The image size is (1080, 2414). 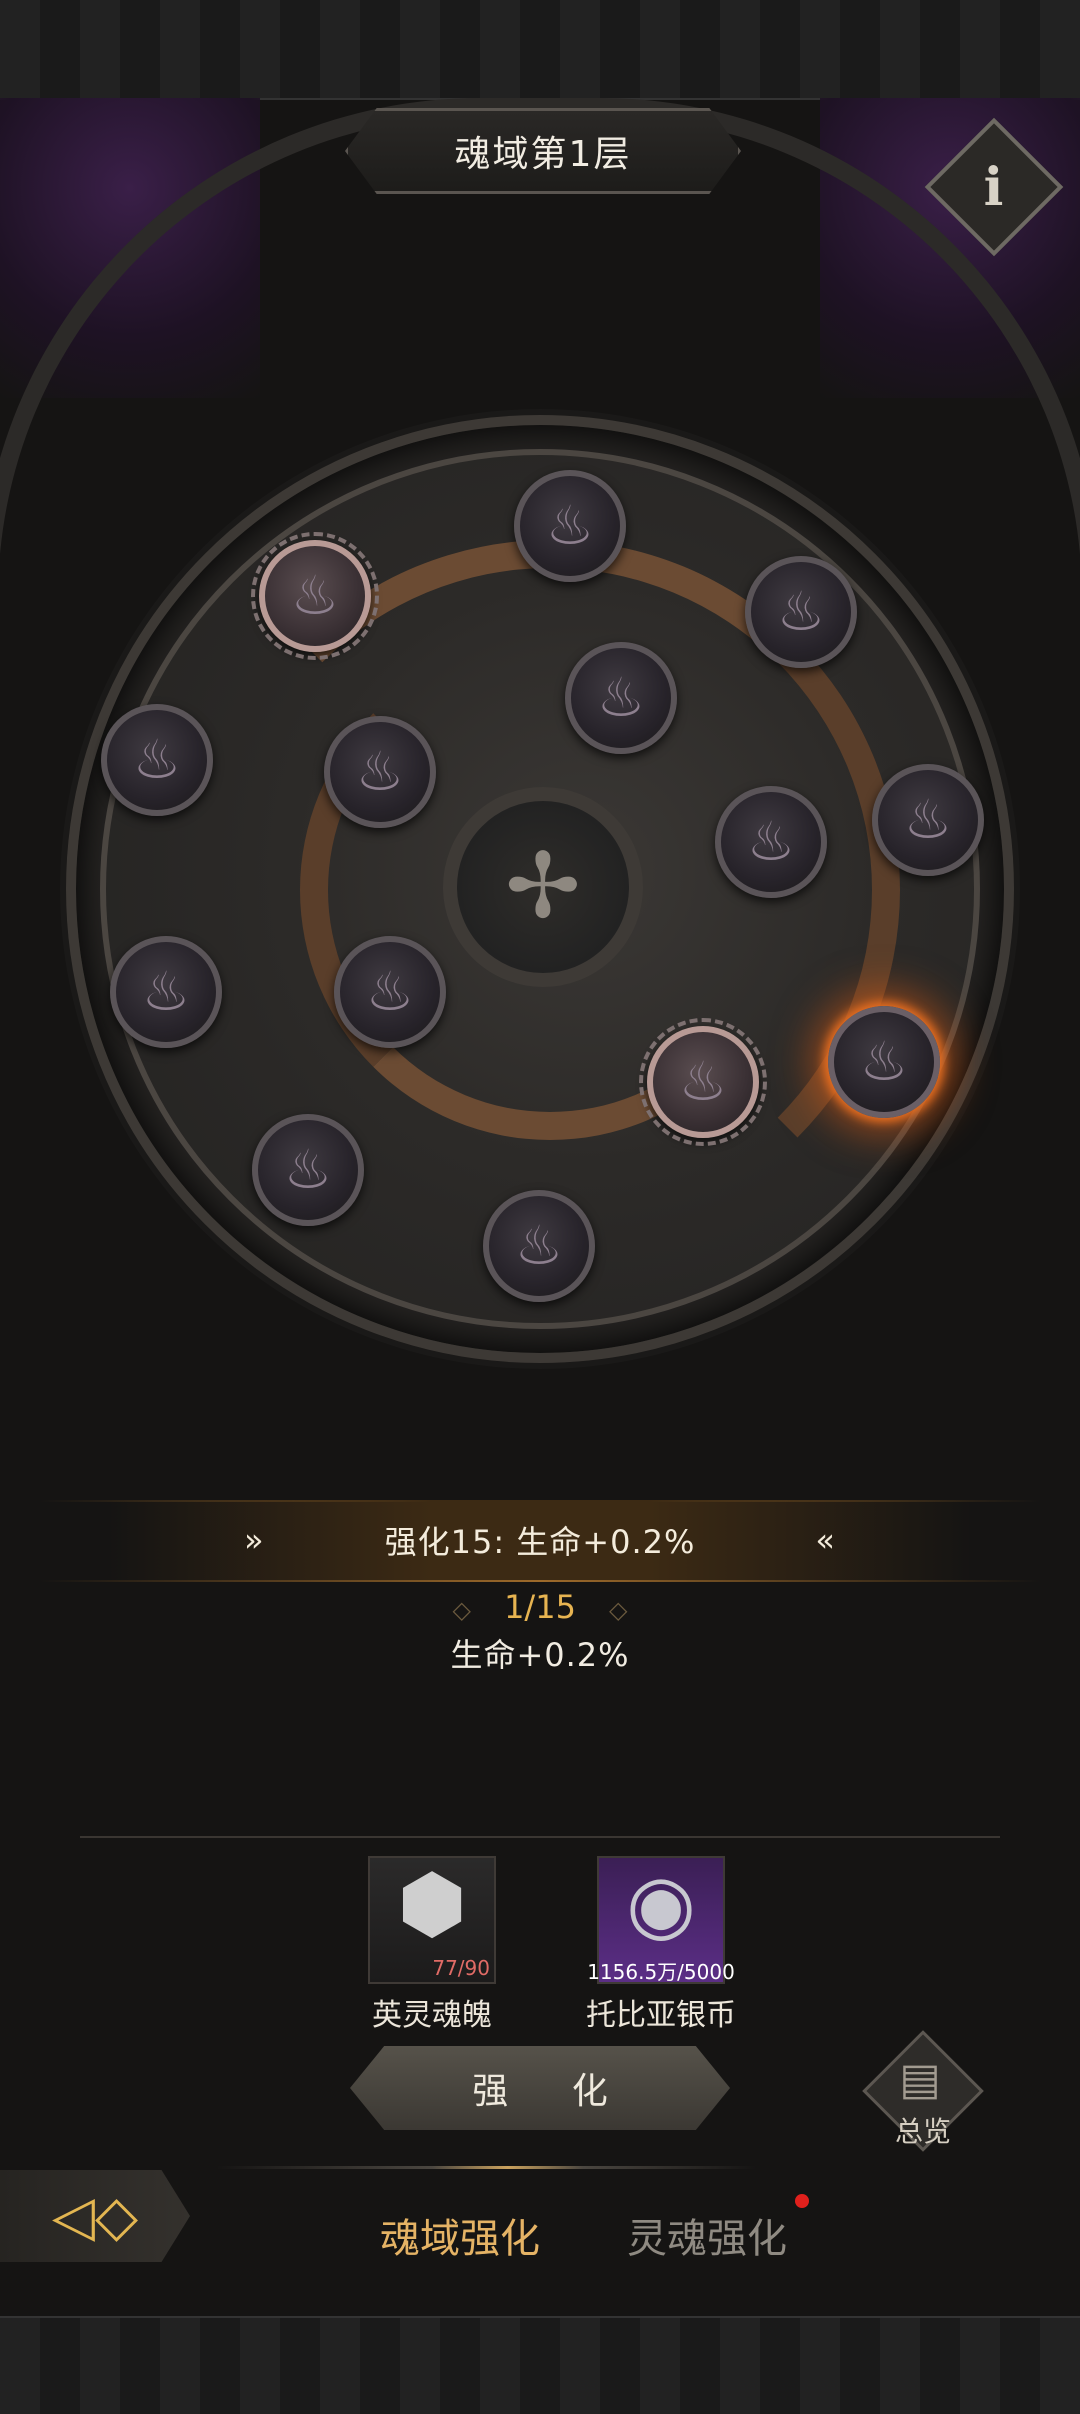 I want to click on left-ornament-icon: », so click(x=254, y=1540).